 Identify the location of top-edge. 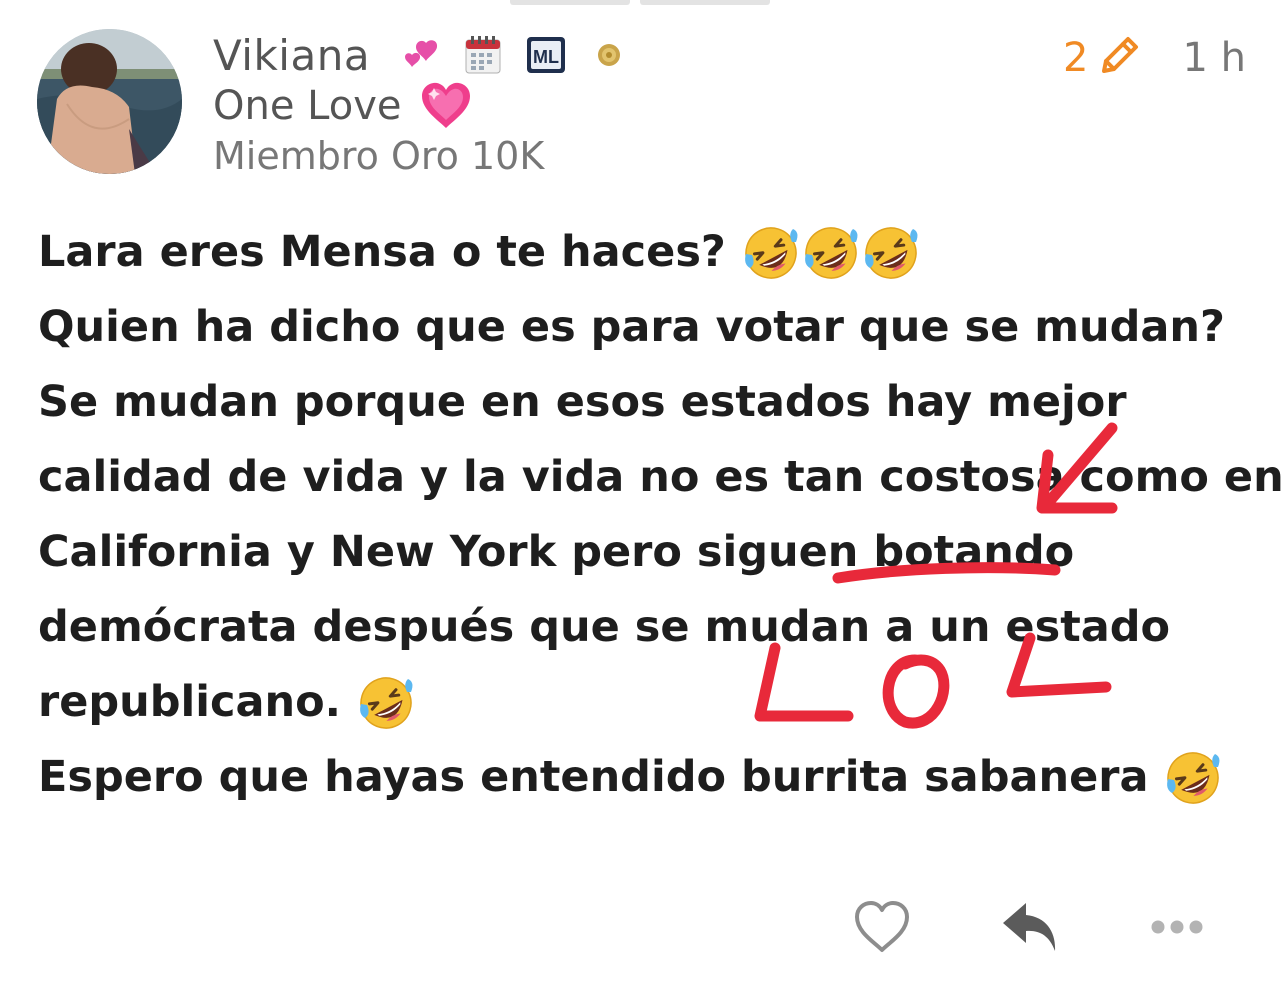
(645, 4).